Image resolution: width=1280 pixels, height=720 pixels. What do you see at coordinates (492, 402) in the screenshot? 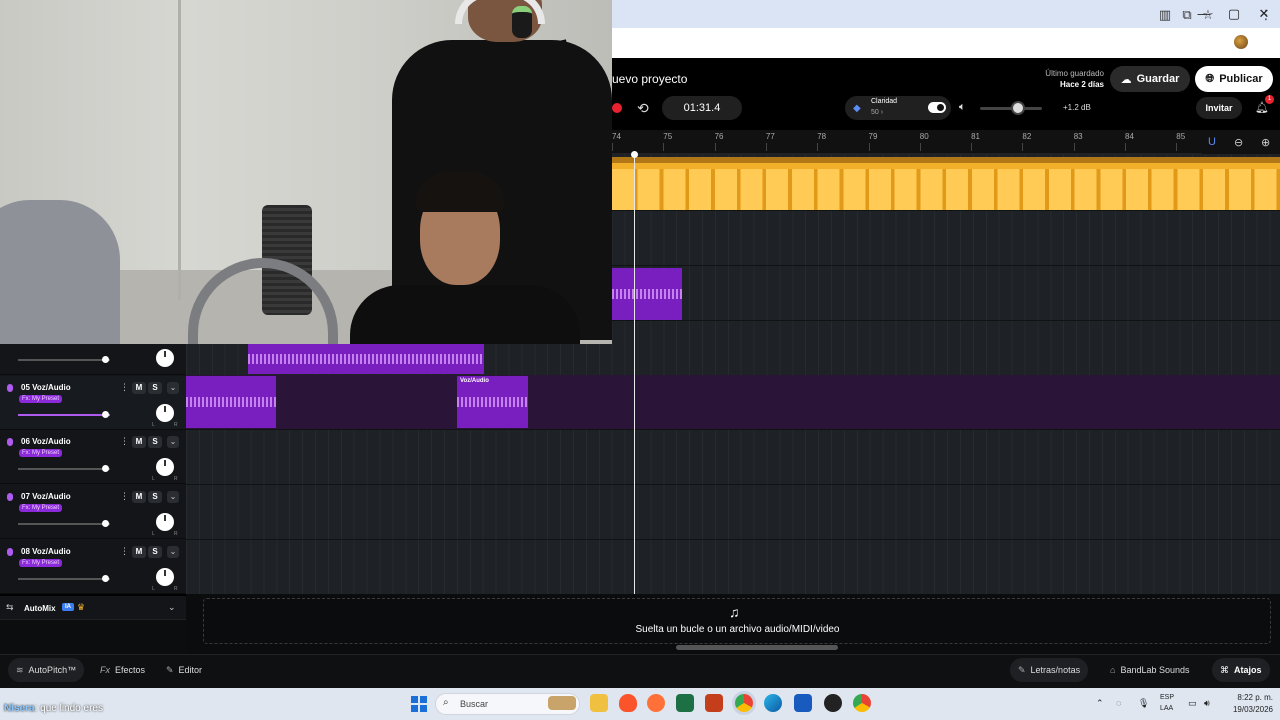
I see `audio-clip: Voz/Audio` at bounding box center [492, 402].